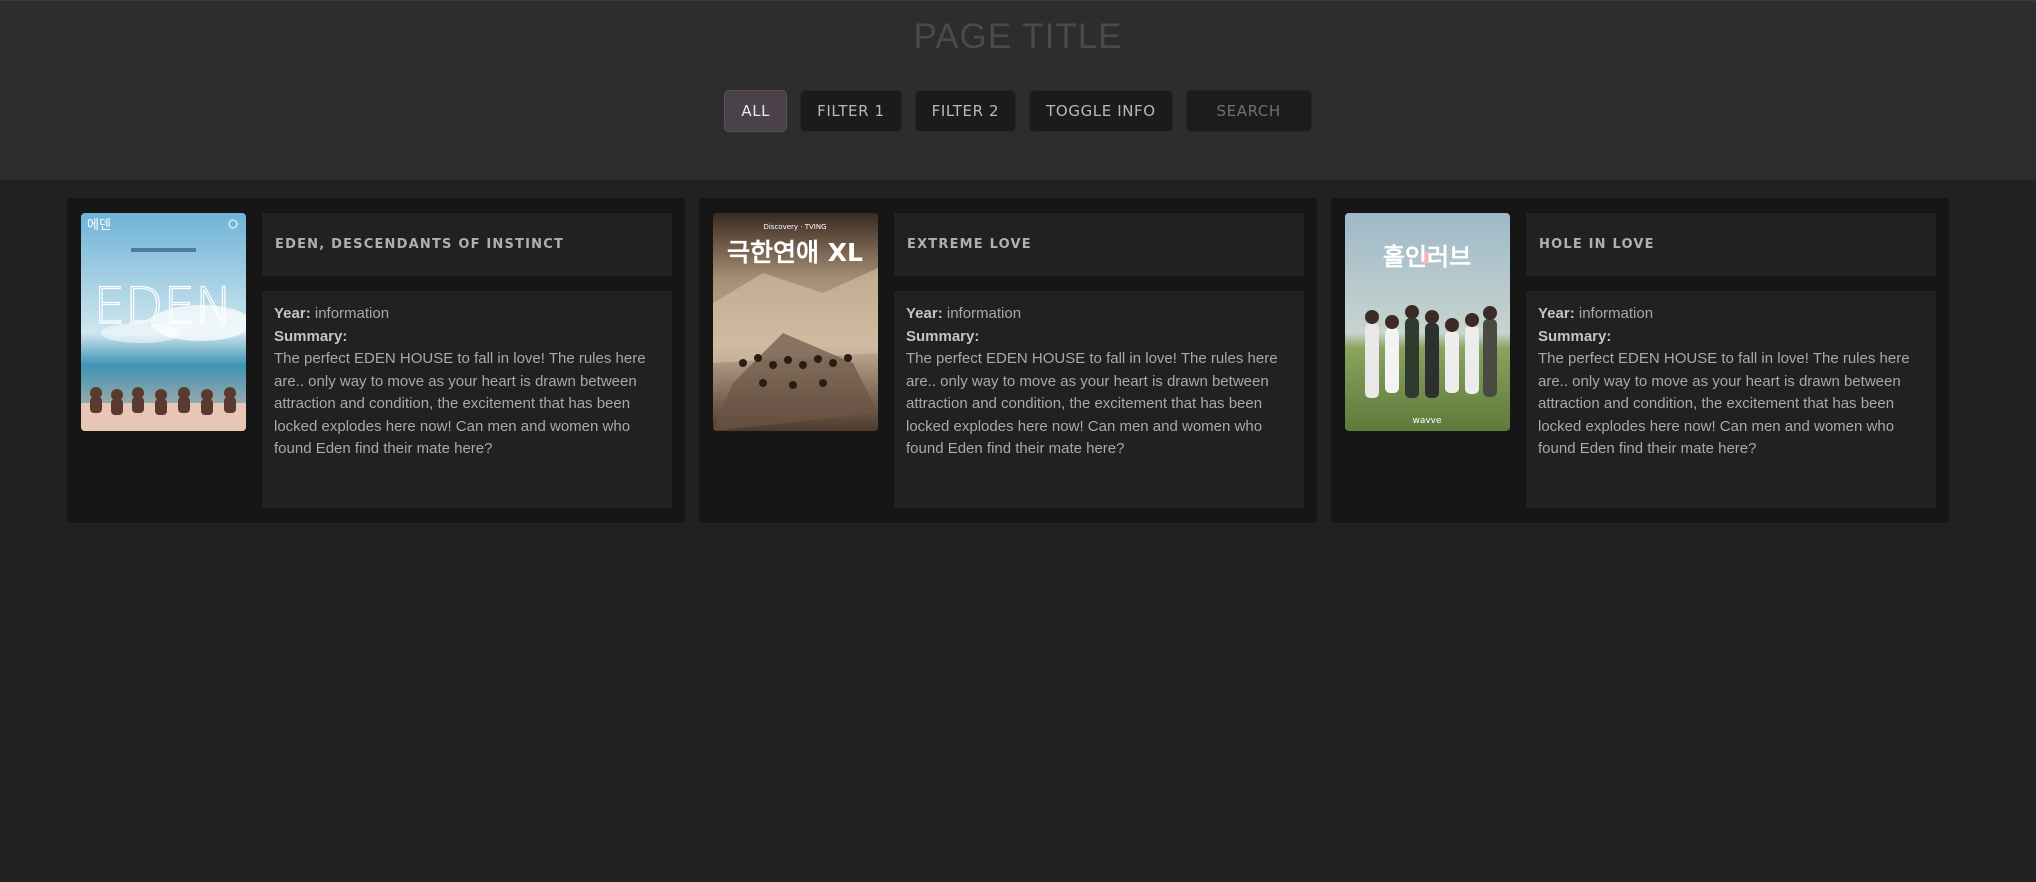  I want to click on page-title: PAGE TITLE, so click(1018, 36).